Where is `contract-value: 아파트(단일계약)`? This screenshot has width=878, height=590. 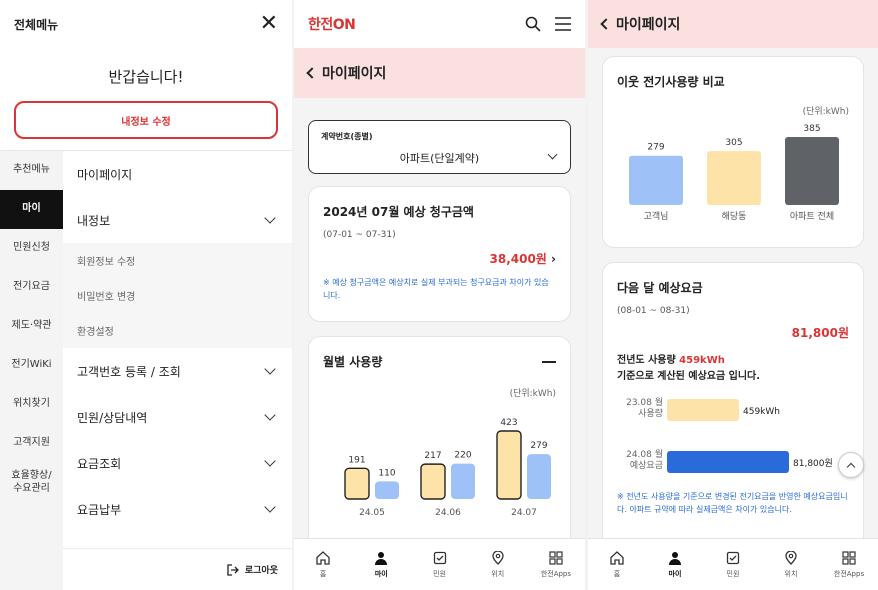
contract-value: 아파트(단일계약) is located at coordinates (439, 158).